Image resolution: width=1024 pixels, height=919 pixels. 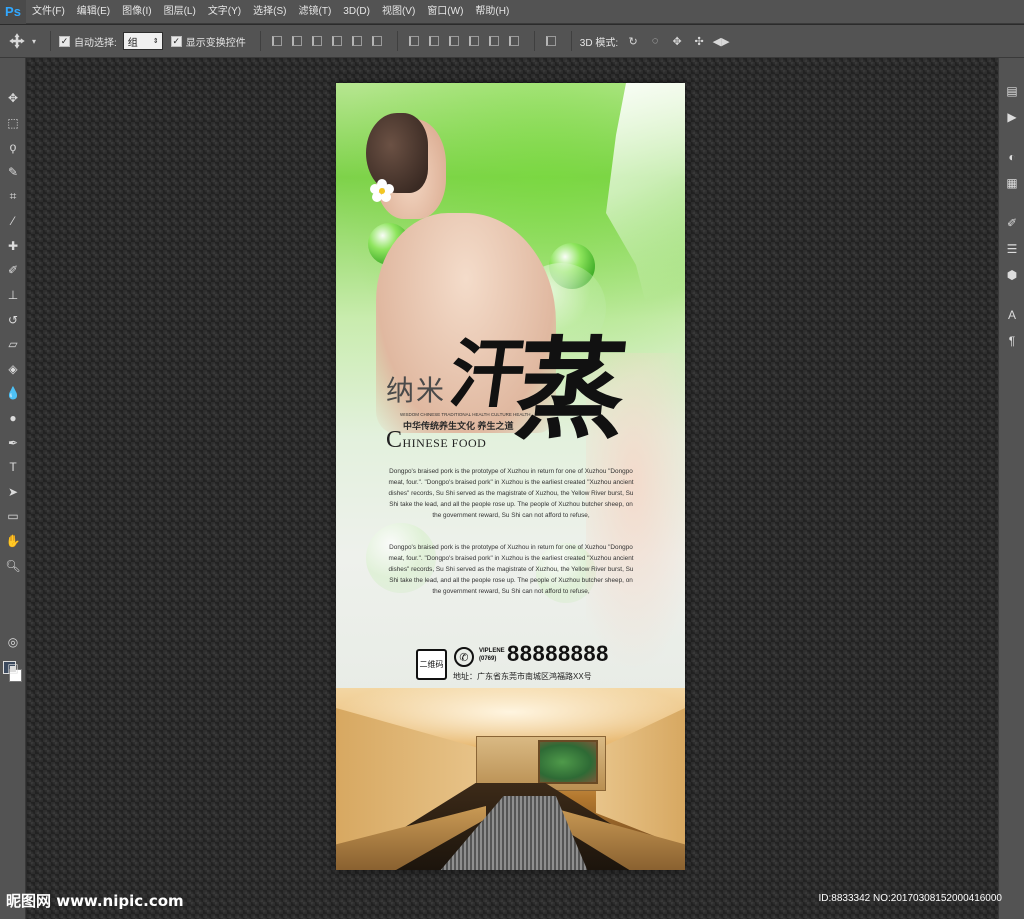 What do you see at coordinates (1011, 249) in the screenshot?
I see `adjustments-panel-icon: ☰` at bounding box center [1011, 249].